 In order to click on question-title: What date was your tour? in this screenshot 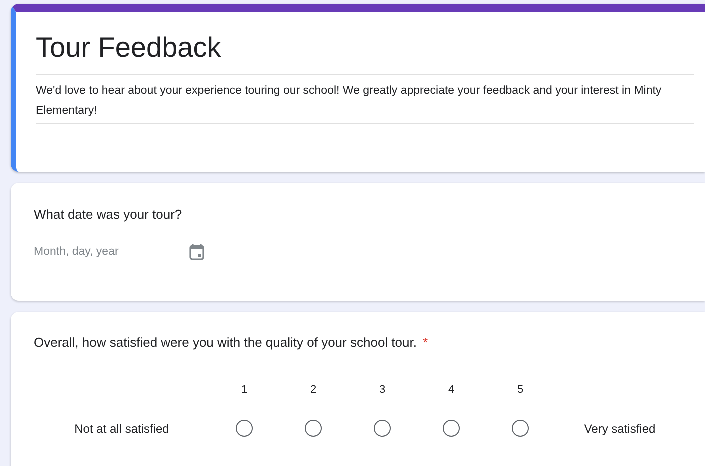, I will do `click(108, 214)`.